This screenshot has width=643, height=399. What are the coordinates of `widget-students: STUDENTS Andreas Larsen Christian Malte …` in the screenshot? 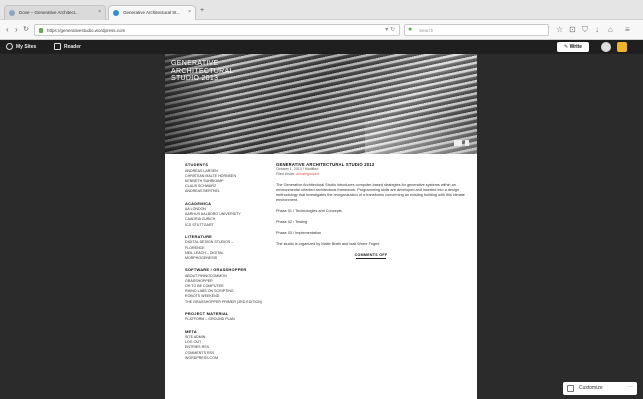 It's located at (229, 178).